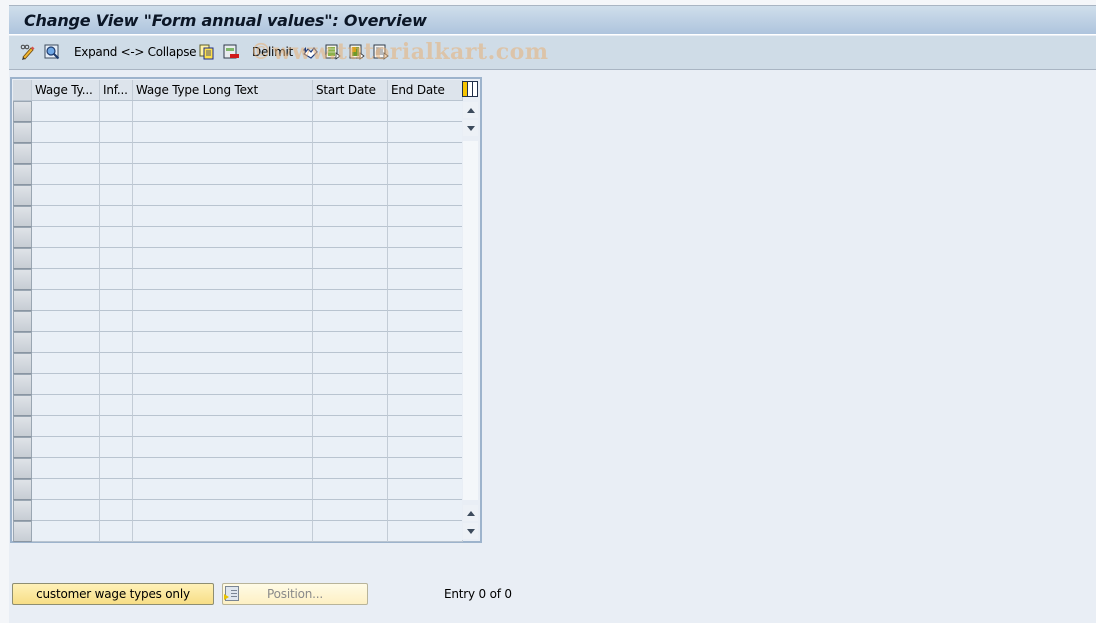 The height and width of the screenshot is (623, 1096). Describe the element at coordinates (231, 52) in the screenshot. I see `delete-button` at that location.